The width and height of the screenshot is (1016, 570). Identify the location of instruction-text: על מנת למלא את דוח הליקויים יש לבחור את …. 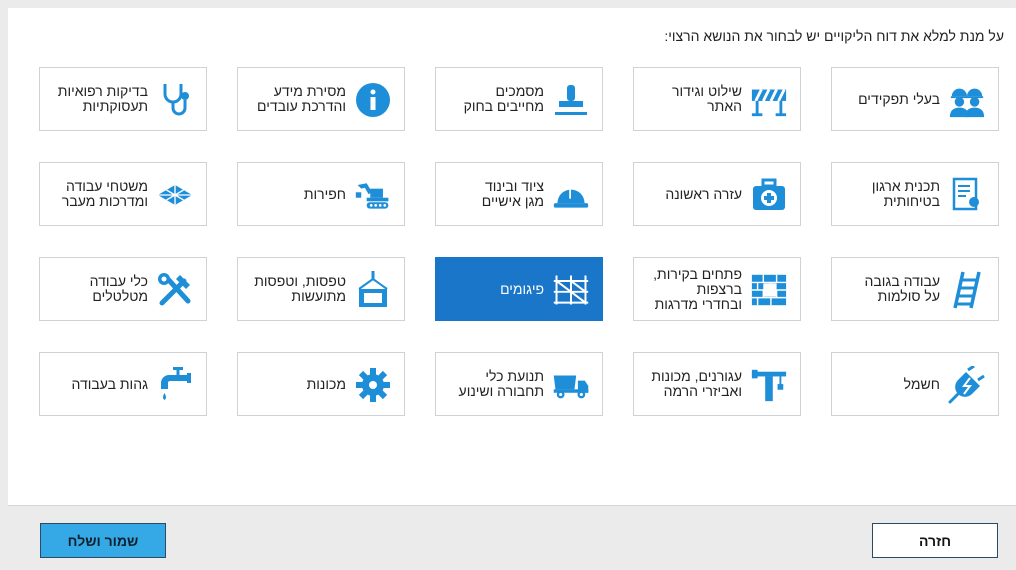
(834, 36).